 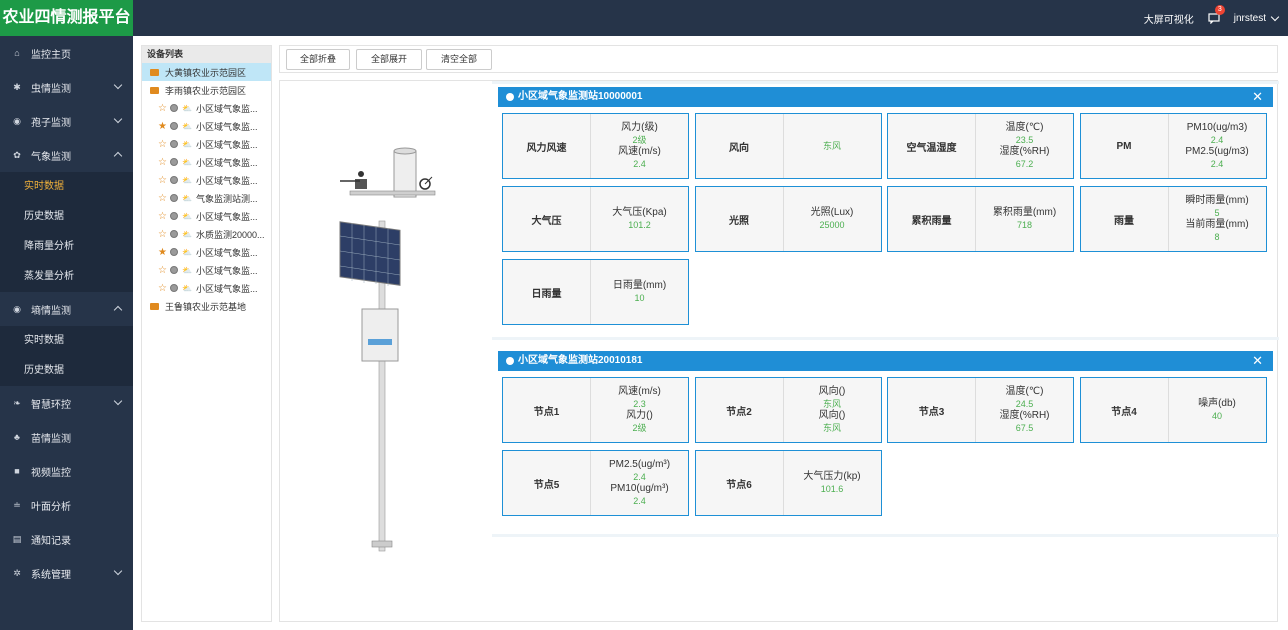 I want to click on settings-icon: ✲, so click(x=17, y=572).